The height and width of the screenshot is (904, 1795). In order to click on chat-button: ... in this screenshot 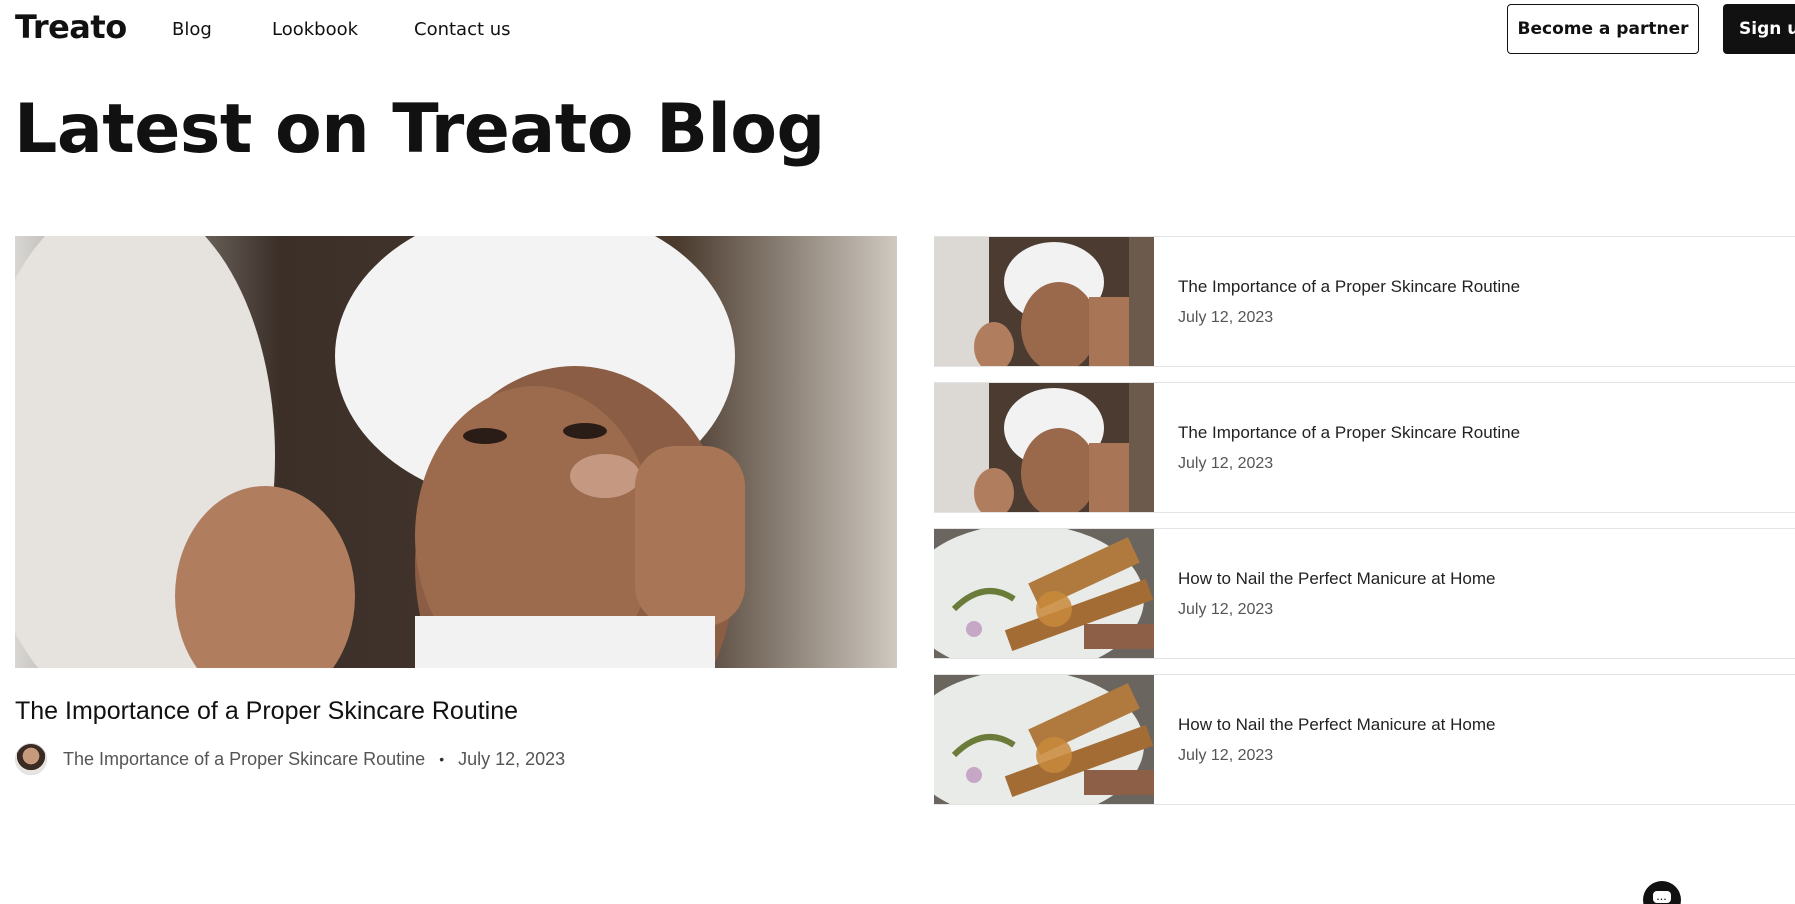, I will do `click(1662, 892)`.